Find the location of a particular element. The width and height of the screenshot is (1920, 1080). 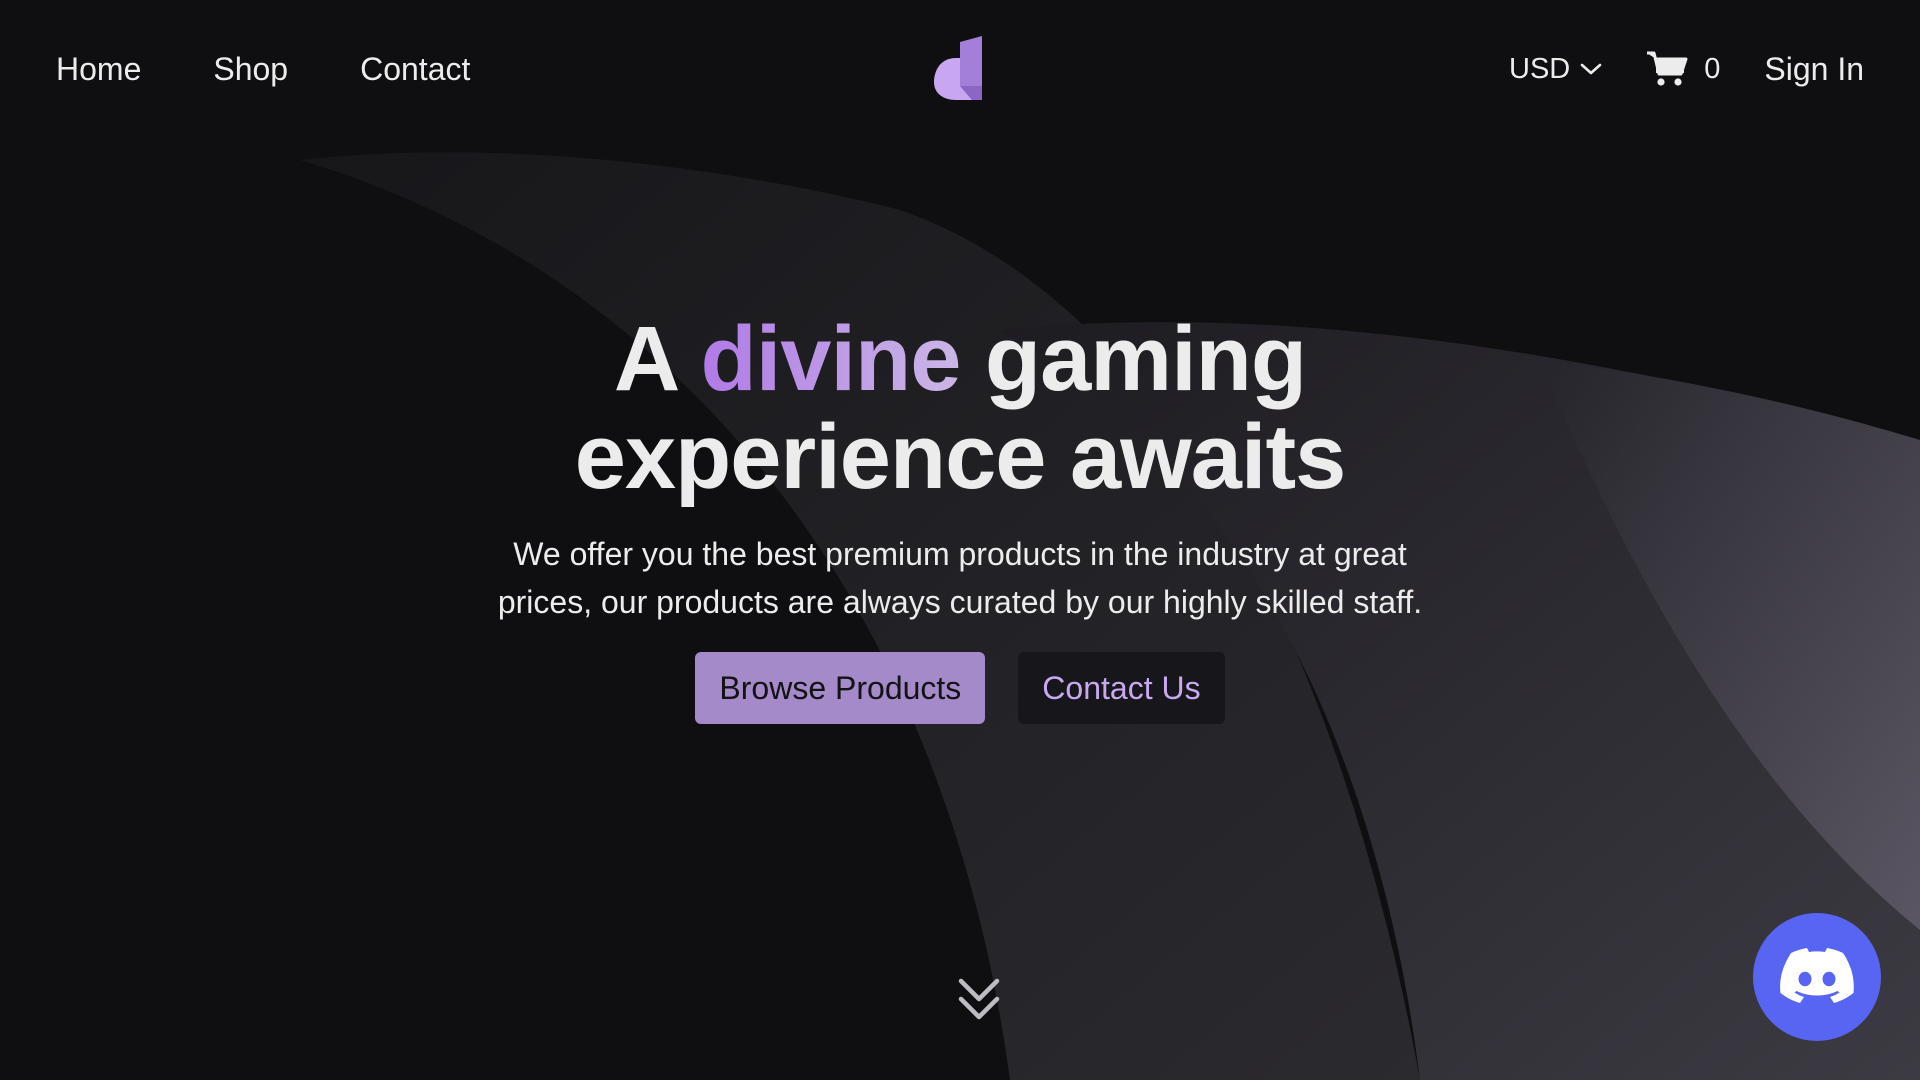

cart-count: 0 is located at coordinates (1712, 69).